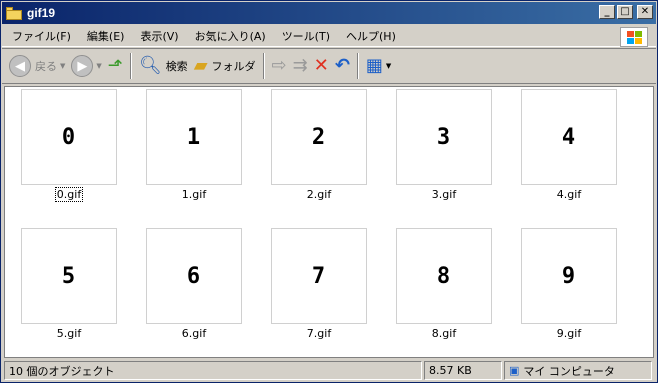  I want to click on file-name: 7.gif, so click(319, 333).